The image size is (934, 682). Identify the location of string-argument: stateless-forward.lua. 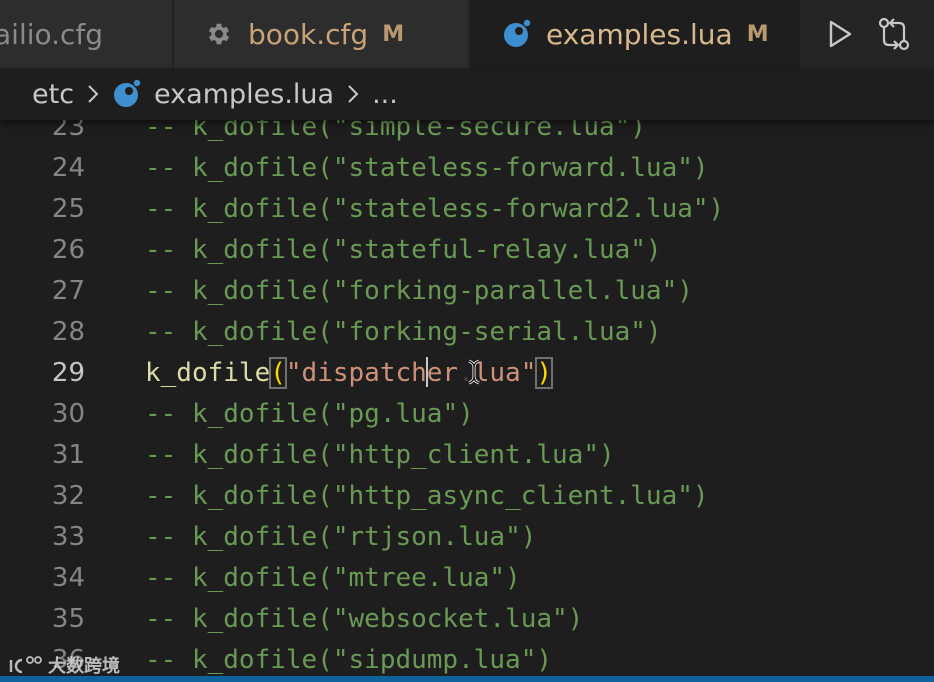
(513, 168).